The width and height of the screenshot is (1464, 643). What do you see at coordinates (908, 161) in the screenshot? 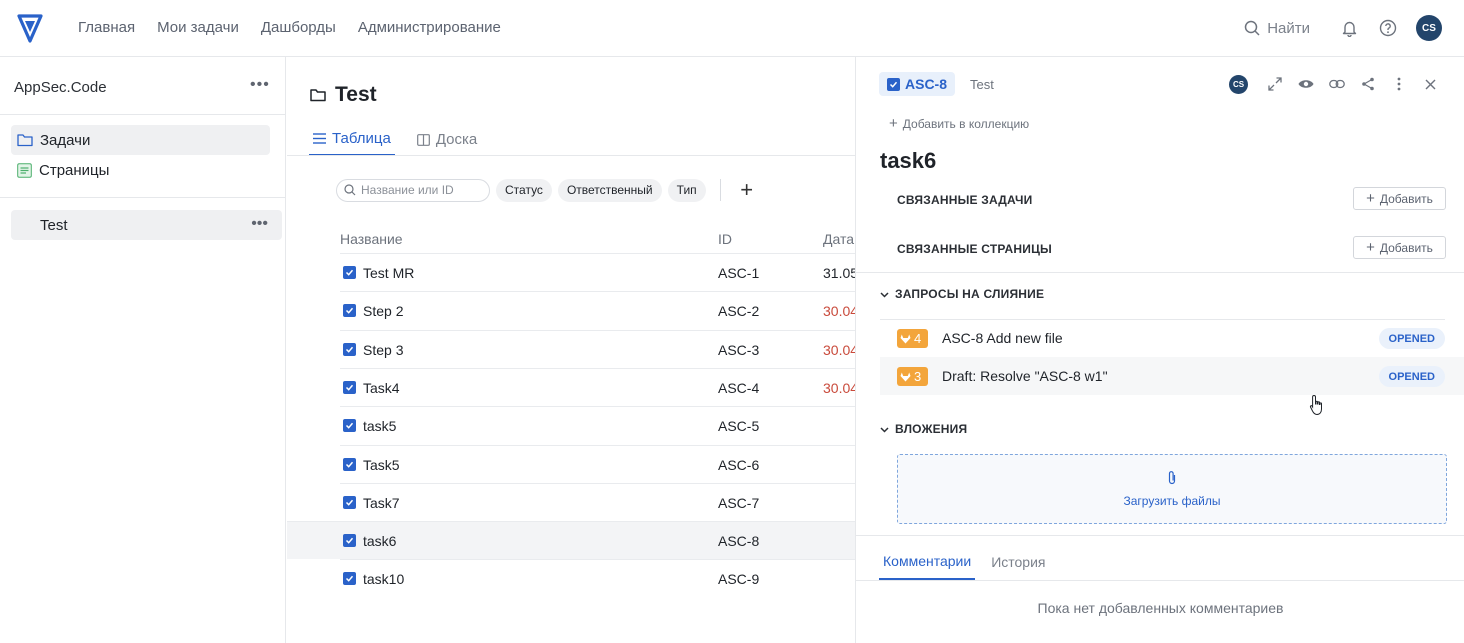
I see `task-title: task6` at bounding box center [908, 161].